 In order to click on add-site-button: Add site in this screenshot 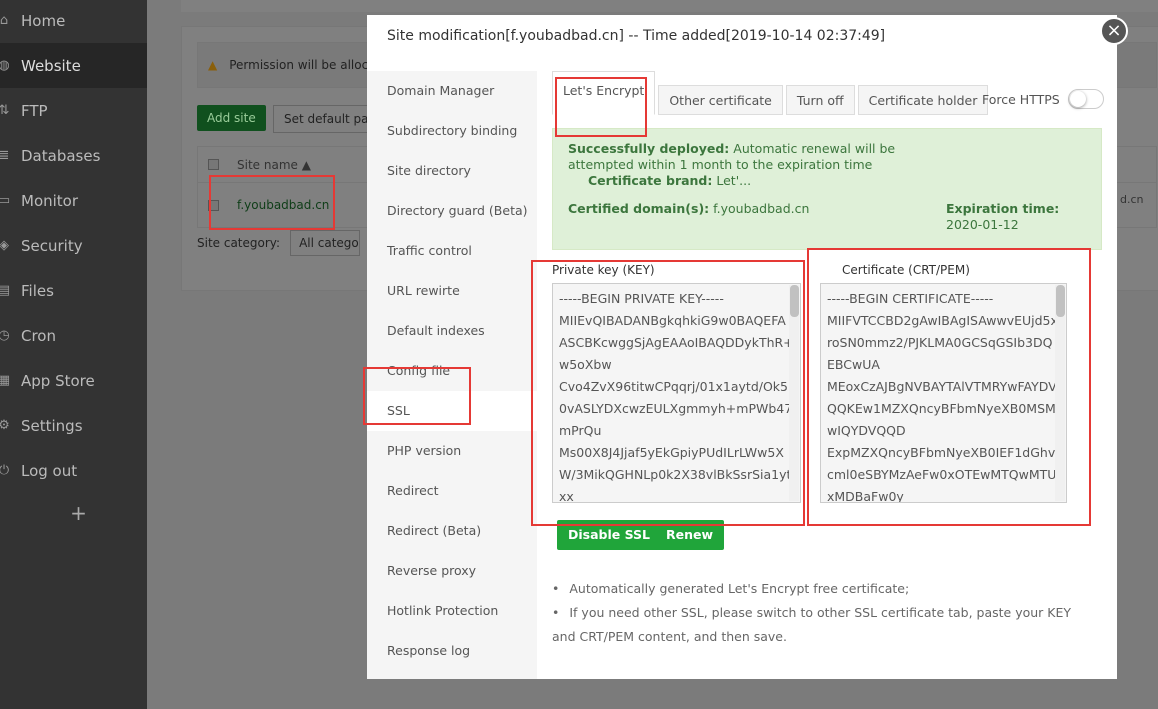, I will do `click(231, 118)`.